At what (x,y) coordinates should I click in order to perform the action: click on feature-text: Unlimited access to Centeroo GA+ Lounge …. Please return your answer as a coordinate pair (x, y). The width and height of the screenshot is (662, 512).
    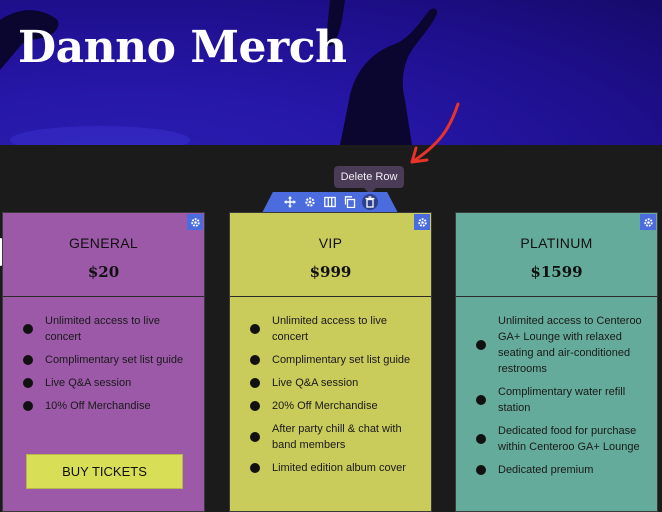
    Looking at the image, I should click on (570, 345).